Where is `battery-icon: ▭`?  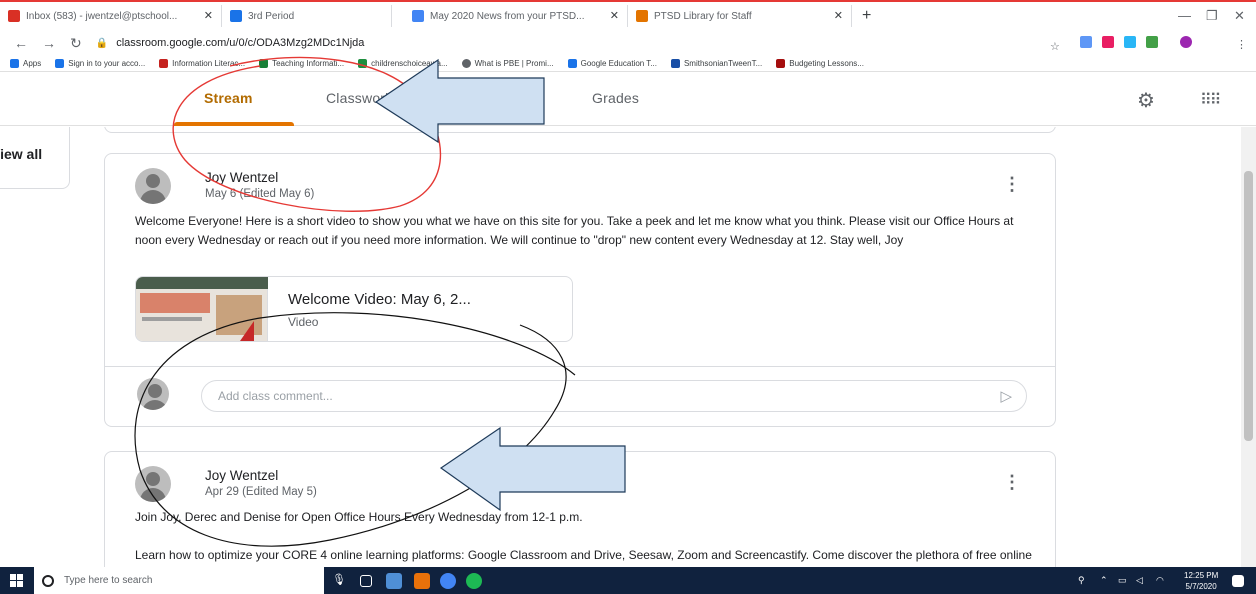 battery-icon: ▭ is located at coordinates (1122, 580).